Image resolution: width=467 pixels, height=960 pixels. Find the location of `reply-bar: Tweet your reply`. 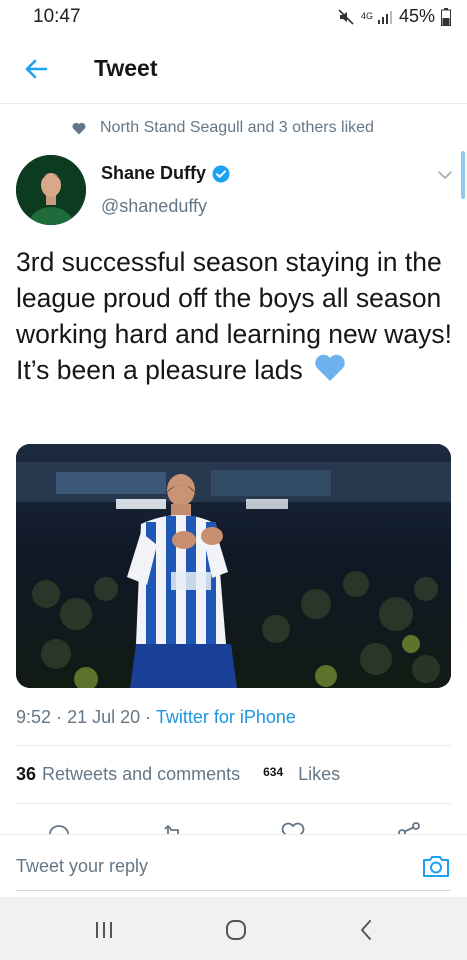

reply-bar: Tweet your reply is located at coordinates (233, 865).